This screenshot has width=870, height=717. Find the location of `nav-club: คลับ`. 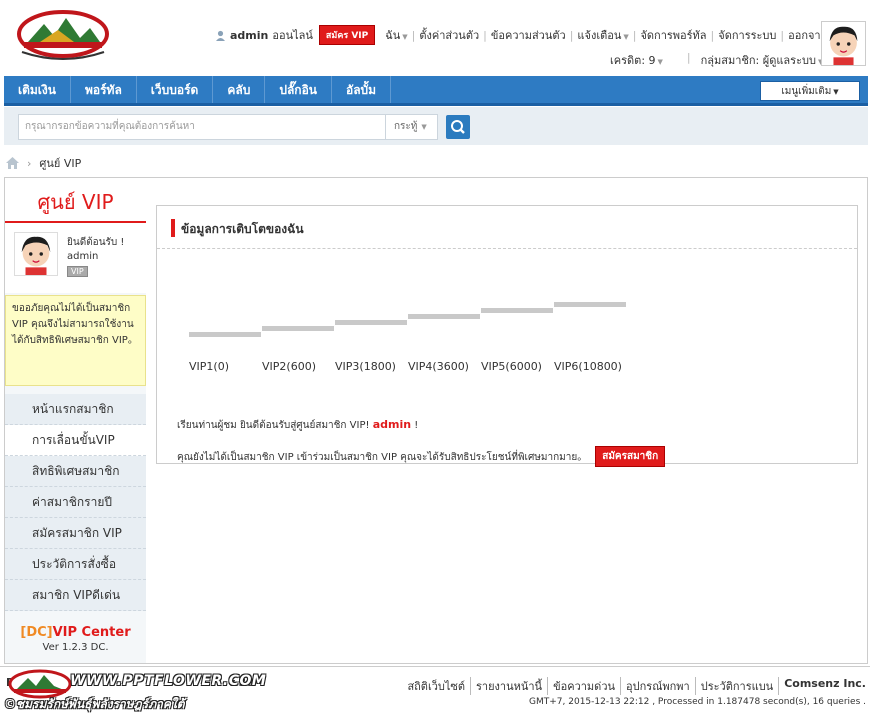

nav-club: คลับ is located at coordinates (239, 89).